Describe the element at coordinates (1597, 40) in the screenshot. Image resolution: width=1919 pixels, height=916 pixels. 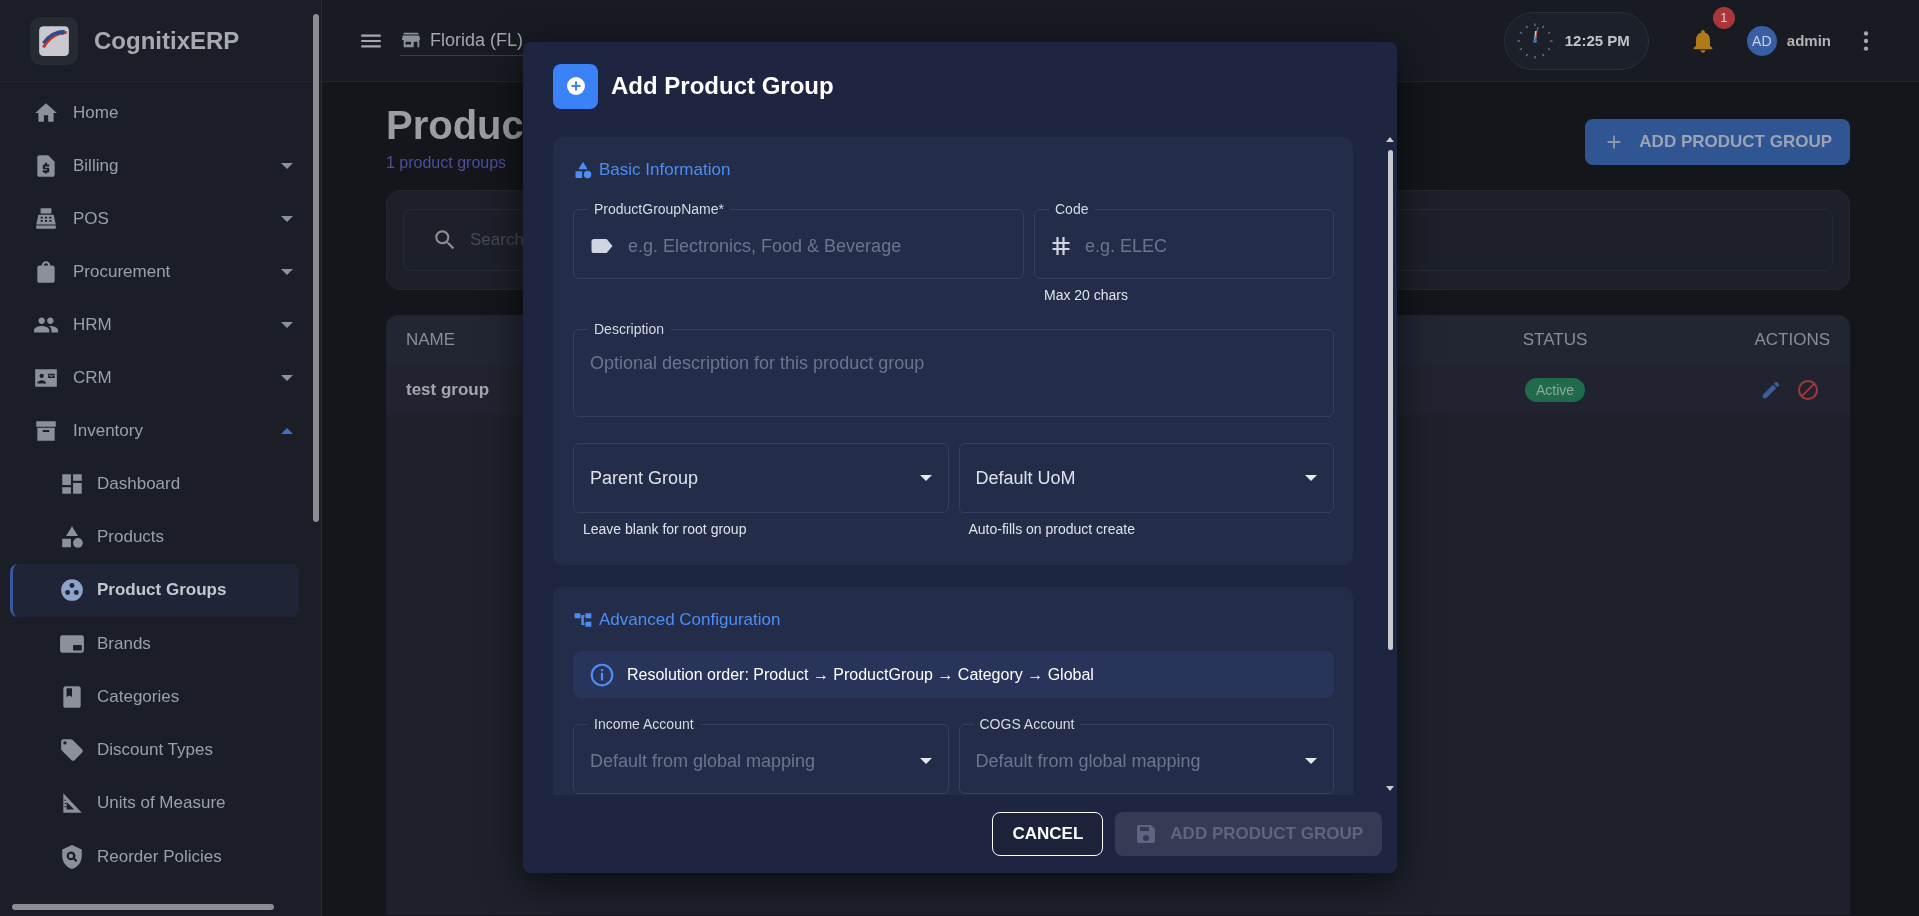
I see `clock-time: 12:25 PM` at that location.